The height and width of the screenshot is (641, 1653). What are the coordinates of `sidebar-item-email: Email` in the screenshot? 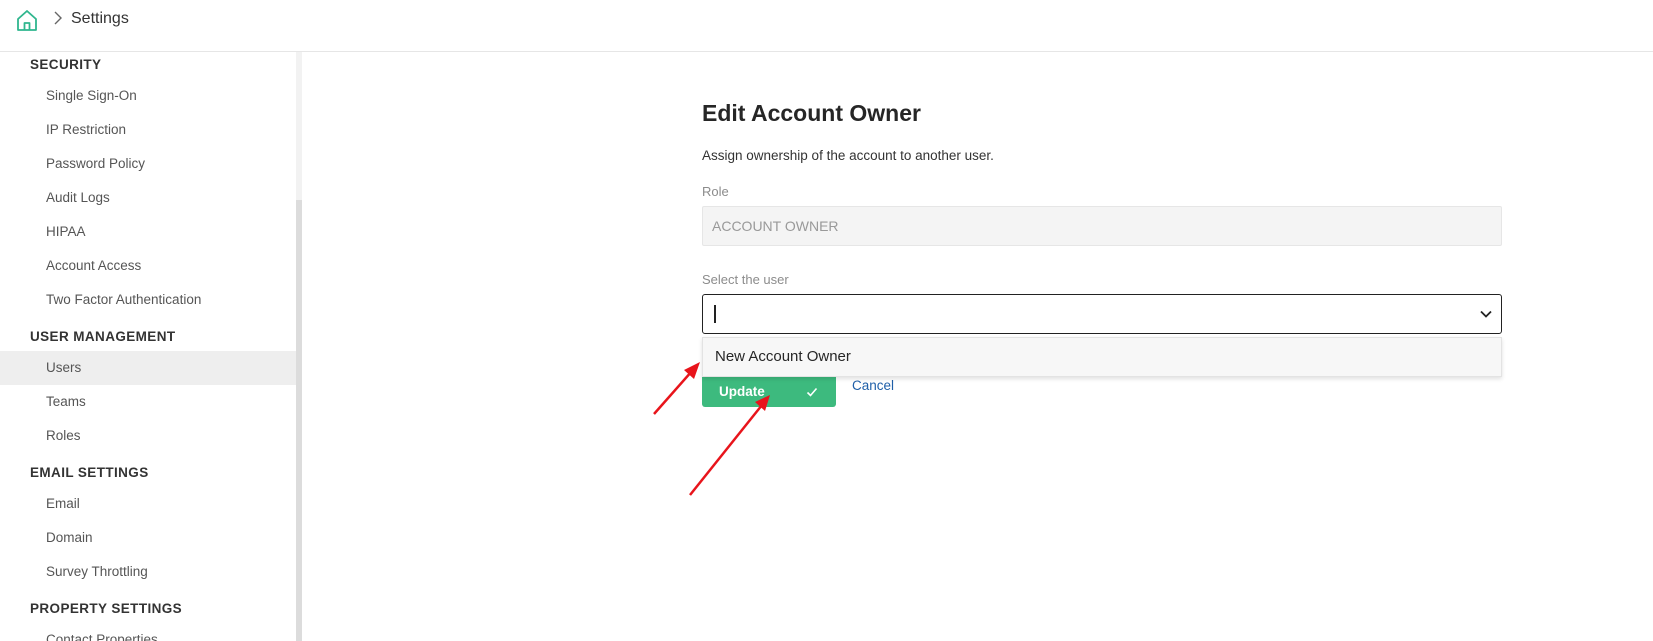 It's located at (148, 504).